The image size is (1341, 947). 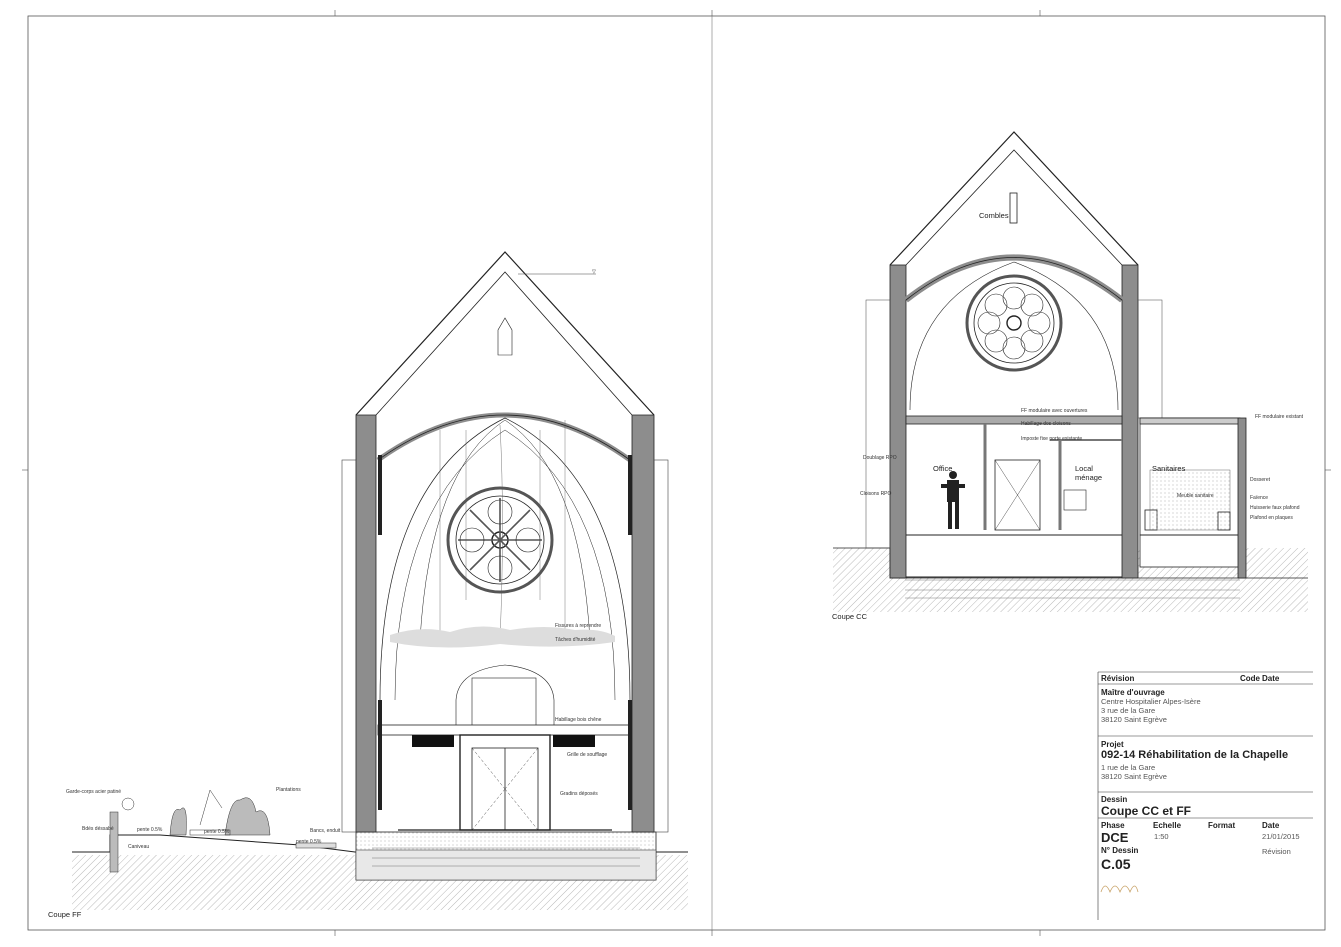 What do you see at coordinates (325, 831) in the screenshot?
I see `annotation: Bancs, enduit` at bounding box center [325, 831].